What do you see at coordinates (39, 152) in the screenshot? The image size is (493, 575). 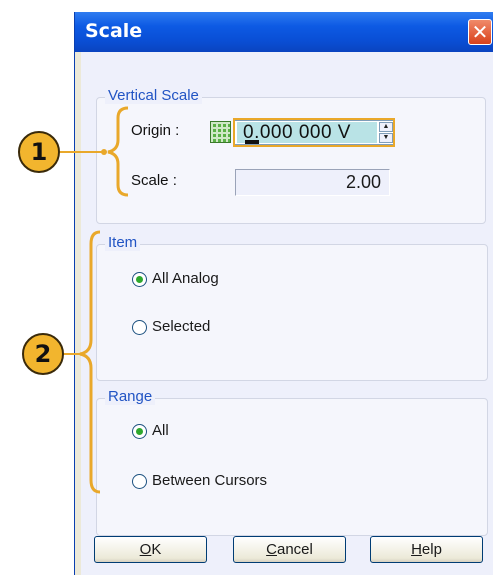 I see `callout-1: 1` at bounding box center [39, 152].